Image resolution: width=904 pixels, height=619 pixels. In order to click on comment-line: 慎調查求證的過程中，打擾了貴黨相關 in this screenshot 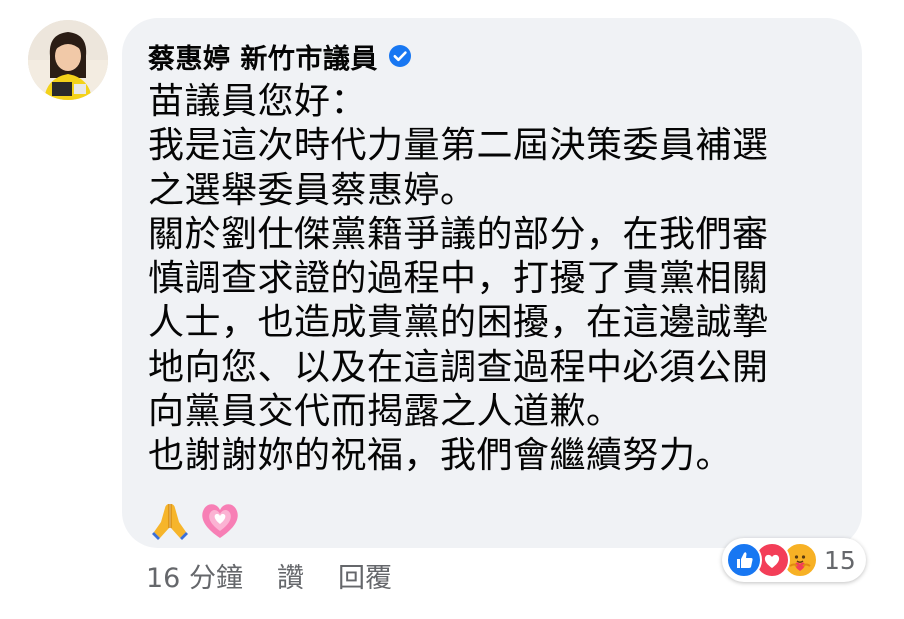, I will do `click(458, 279)`.